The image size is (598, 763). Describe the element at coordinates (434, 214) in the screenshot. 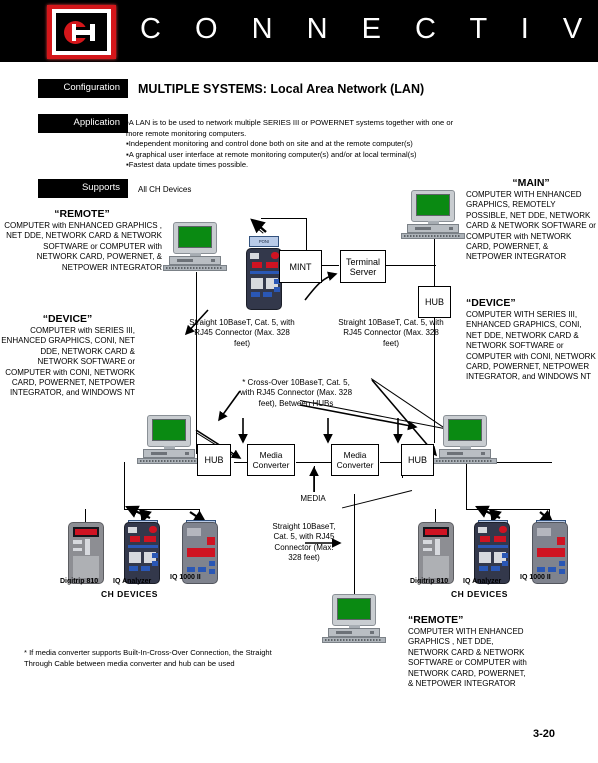

I see `computer-main-right` at that location.